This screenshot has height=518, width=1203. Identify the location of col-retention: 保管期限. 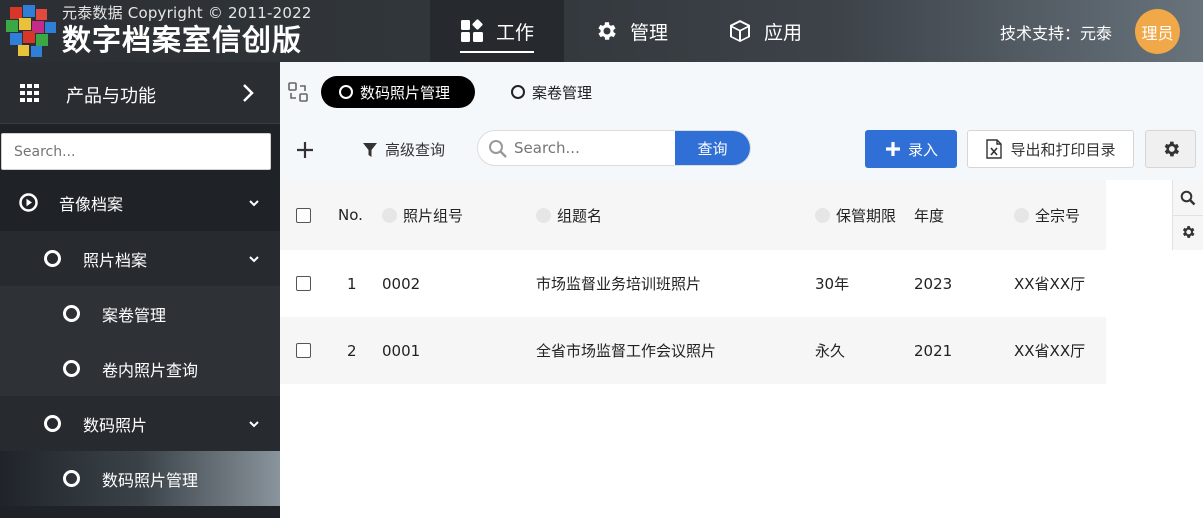
(855, 215).